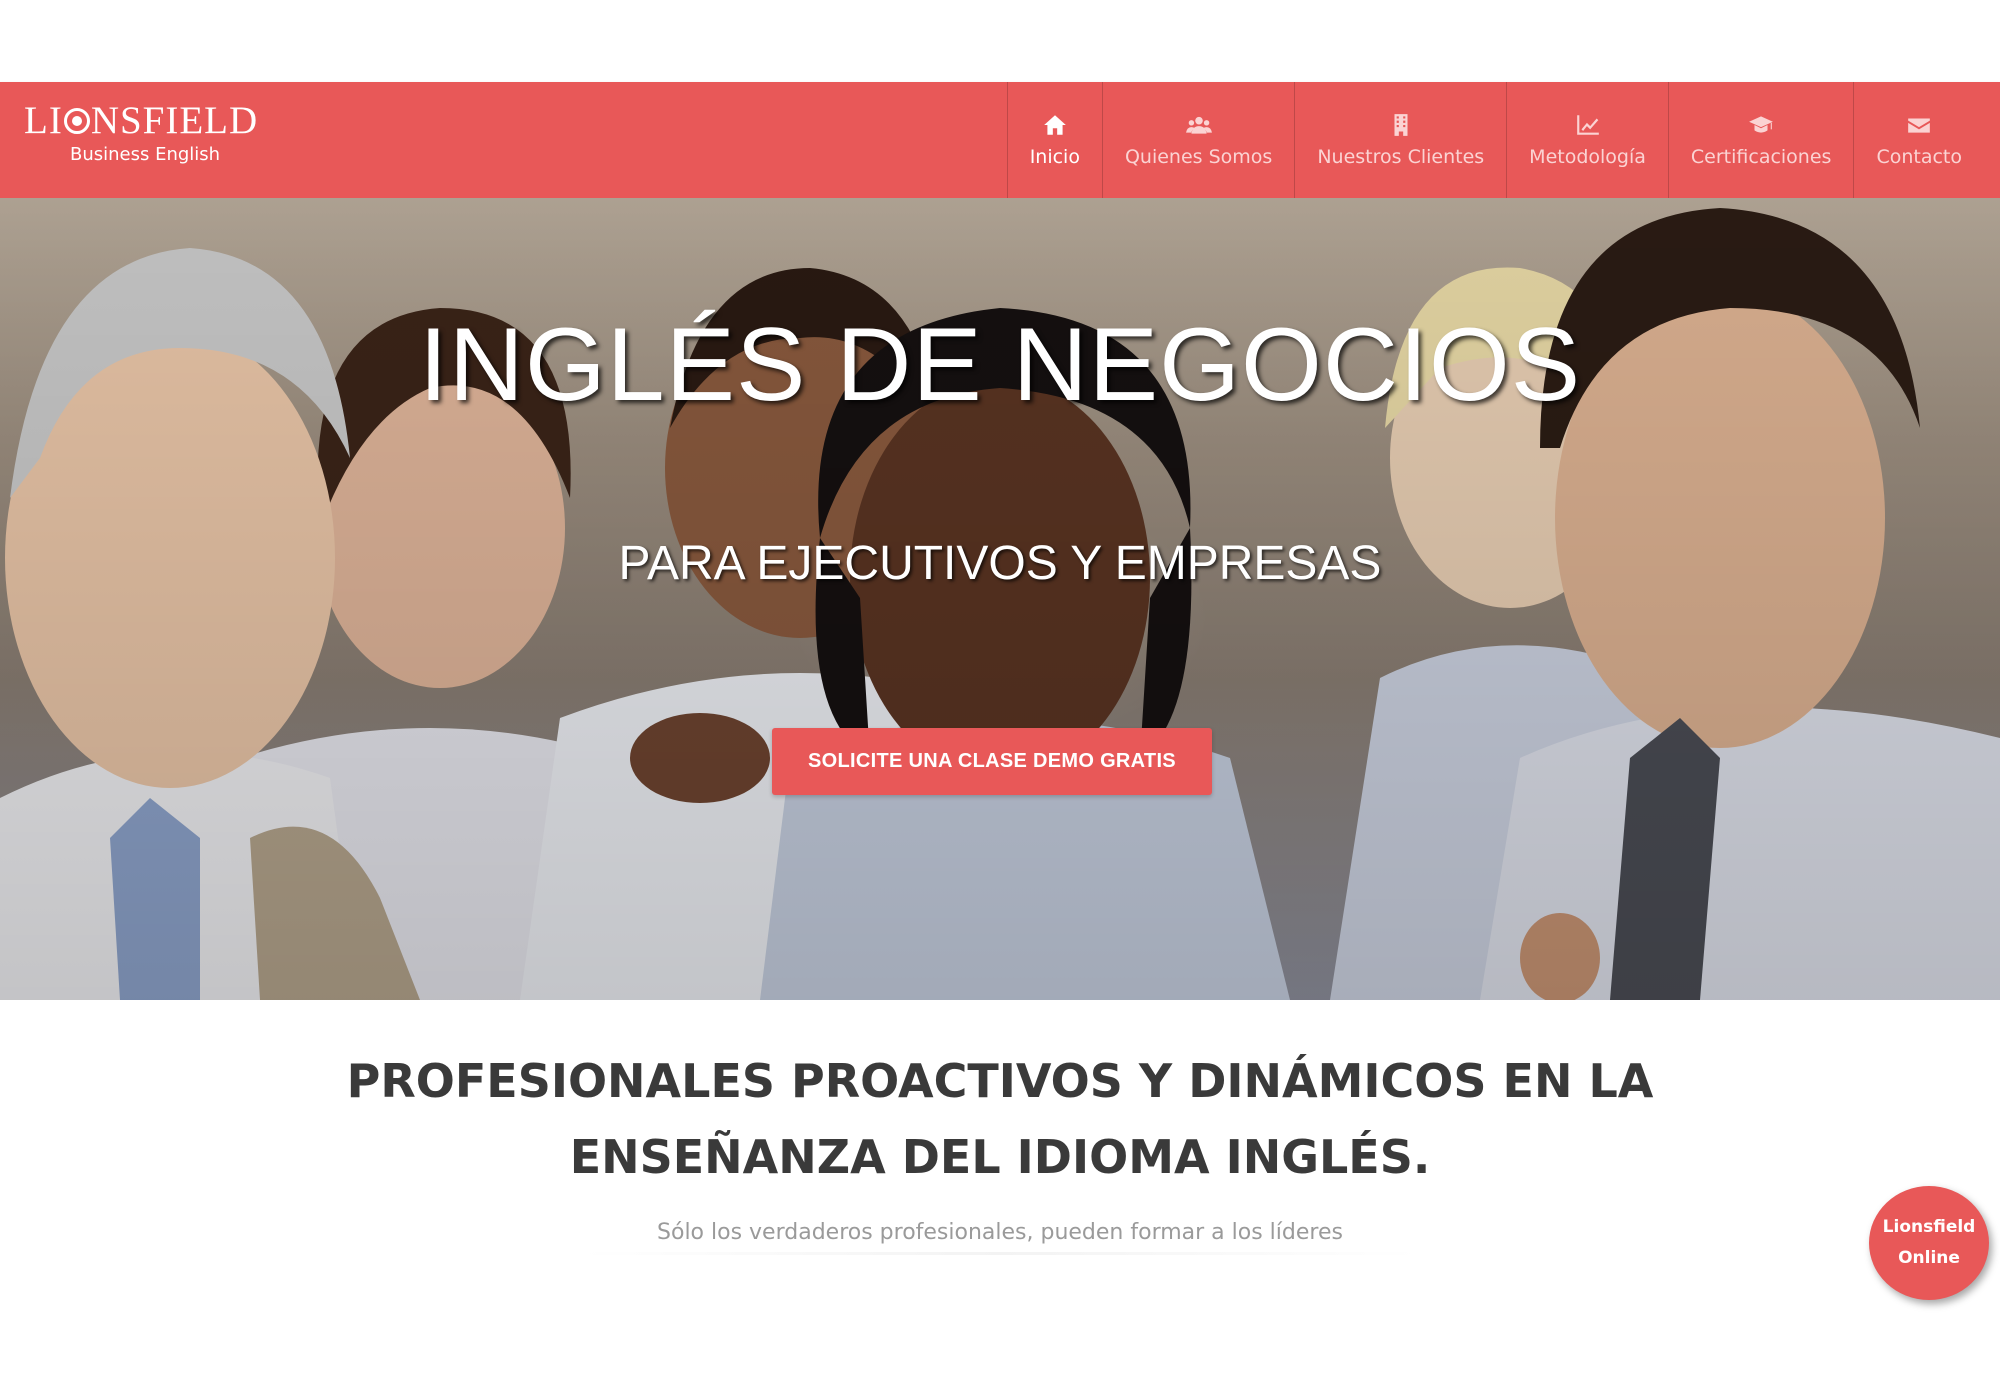  What do you see at coordinates (1760, 140) in the screenshot?
I see `nav-item-certificaciones: Certificaciones` at bounding box center [1760, 140].